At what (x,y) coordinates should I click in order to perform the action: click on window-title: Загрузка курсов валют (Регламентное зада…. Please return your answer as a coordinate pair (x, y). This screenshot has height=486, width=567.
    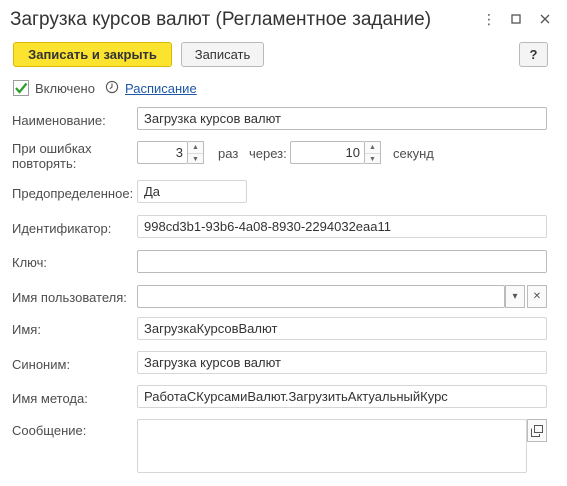
    Looking at the image, I should click on (221, 19).